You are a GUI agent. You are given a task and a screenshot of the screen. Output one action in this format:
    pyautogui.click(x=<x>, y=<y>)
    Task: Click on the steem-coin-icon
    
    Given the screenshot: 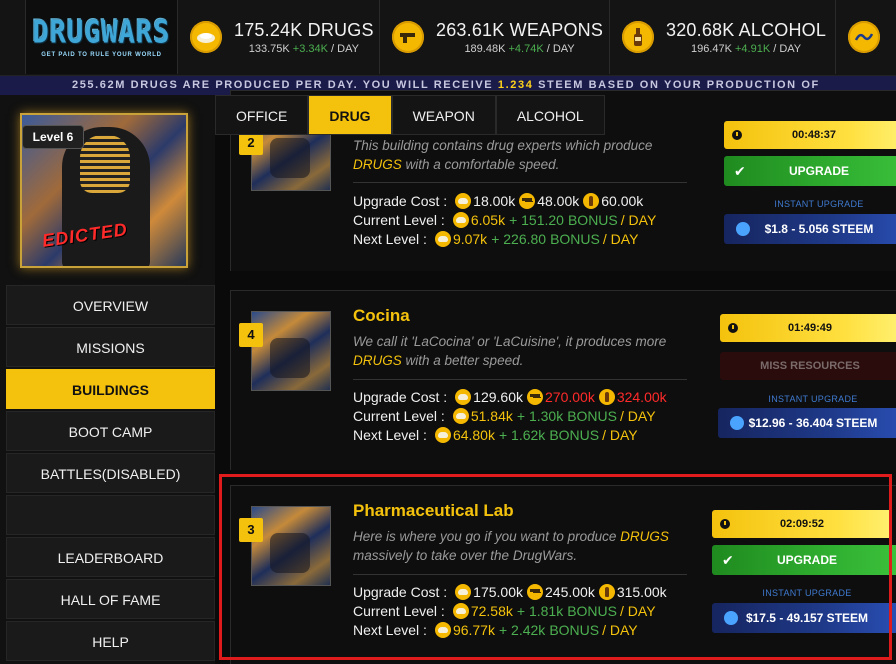 What is the action you would take?
    pyautogui.click(x=864, y=37)
    